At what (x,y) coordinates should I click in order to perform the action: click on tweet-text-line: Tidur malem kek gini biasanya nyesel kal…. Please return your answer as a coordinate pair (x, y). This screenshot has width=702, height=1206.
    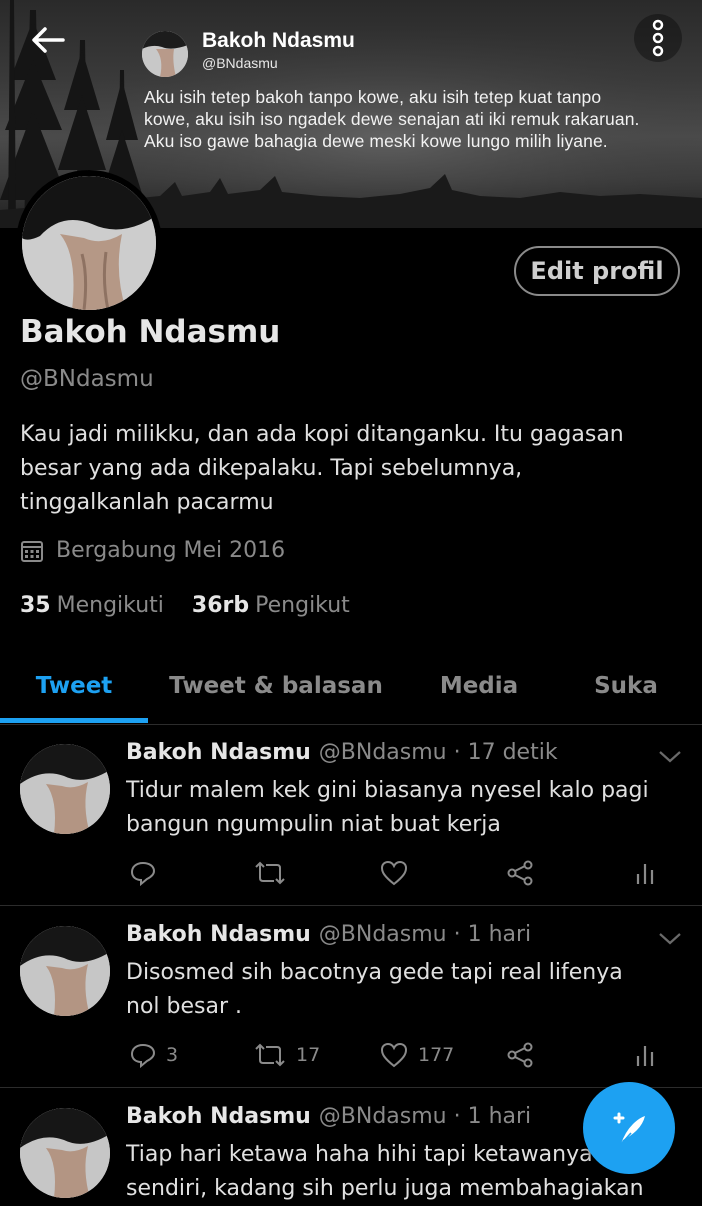
    Looking at the image, I should click on (387, 790).